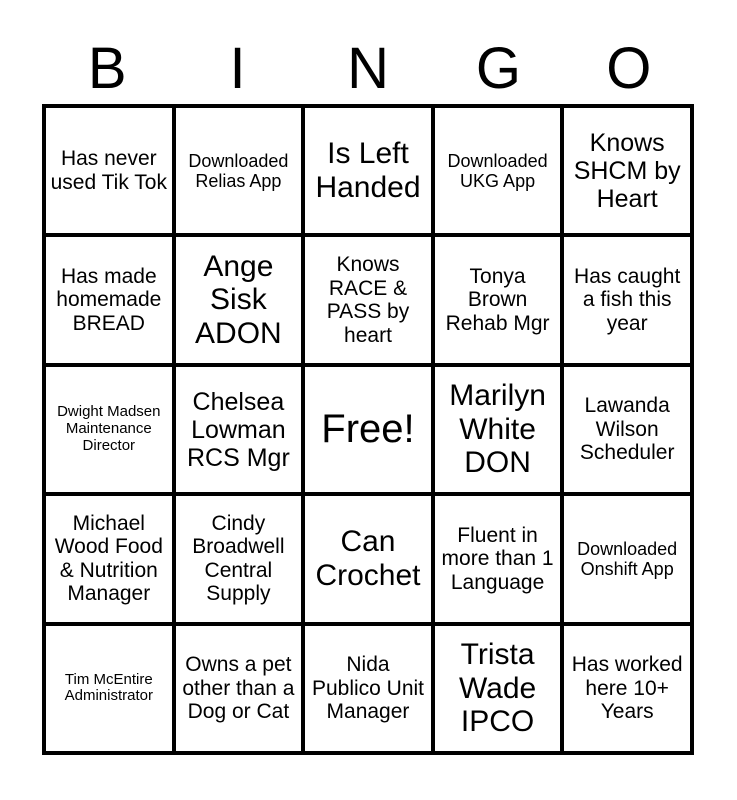 The width and height of the screenshot is (737, 800). What do you see at coordinates (108, 687) in the screenshot?
I see `bingo-cell-label: Tim McEntire Administrator` at bounding box center [108, 687].